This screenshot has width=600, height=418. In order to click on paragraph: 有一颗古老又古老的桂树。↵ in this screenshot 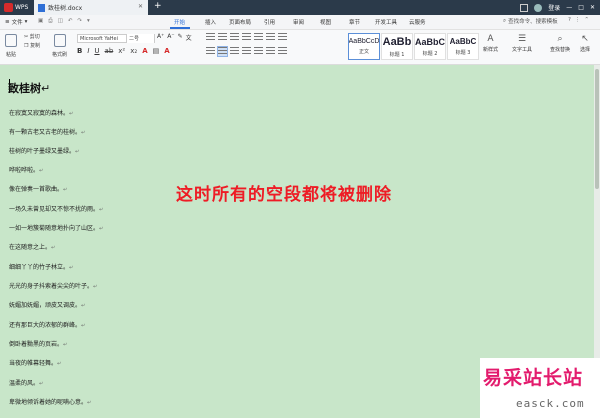, I will do `click(47, 131)`.